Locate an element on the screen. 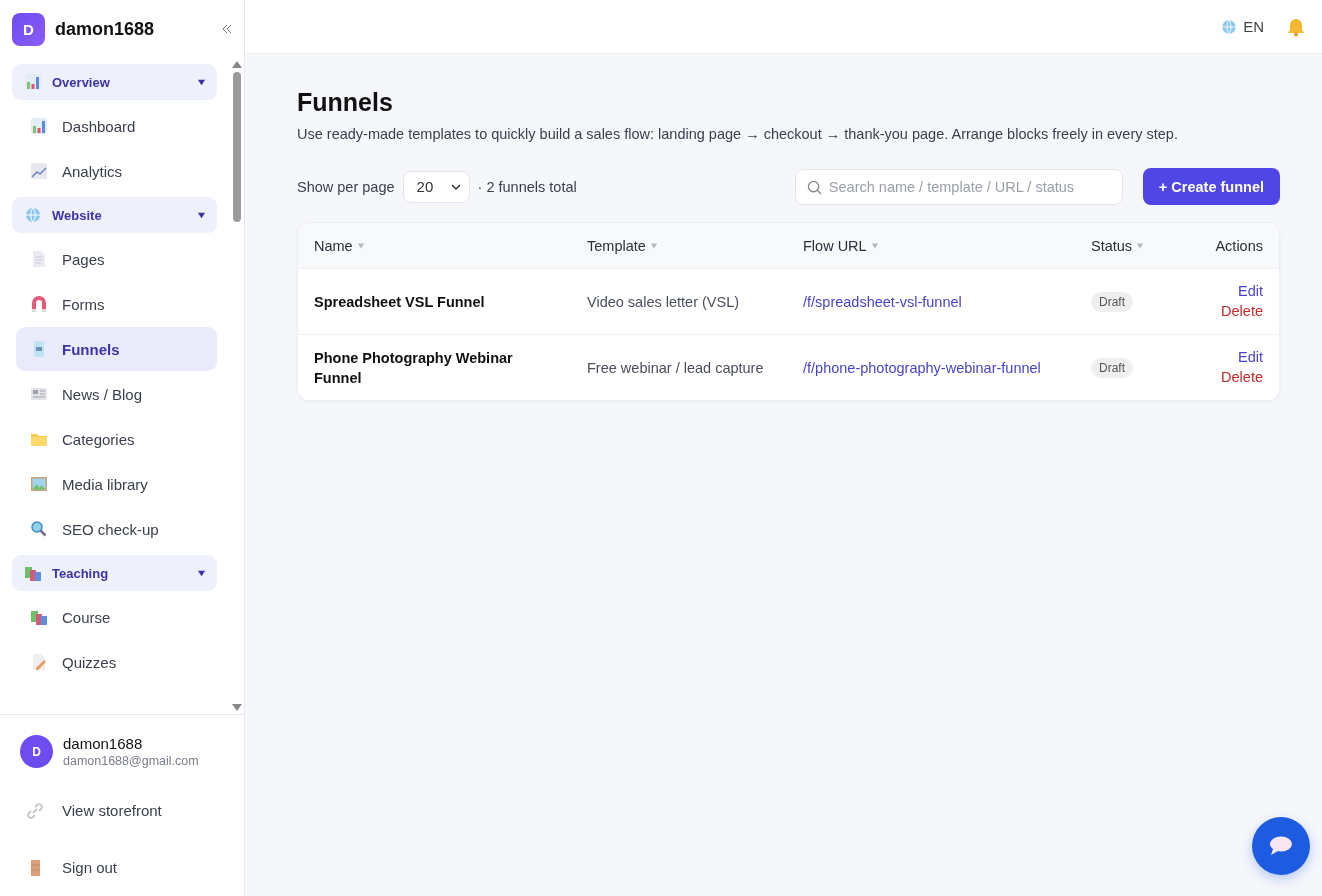  image-icon is located at coordinates (39, 484).